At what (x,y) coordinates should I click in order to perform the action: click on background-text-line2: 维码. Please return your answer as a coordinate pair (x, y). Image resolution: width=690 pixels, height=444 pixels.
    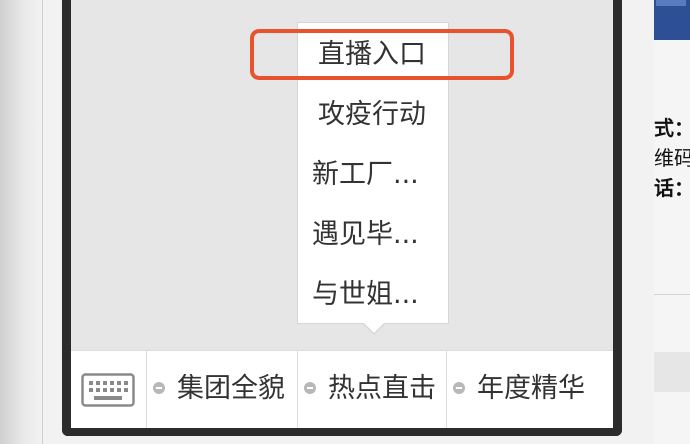
    Looking at the image, I should click on (672, 158).